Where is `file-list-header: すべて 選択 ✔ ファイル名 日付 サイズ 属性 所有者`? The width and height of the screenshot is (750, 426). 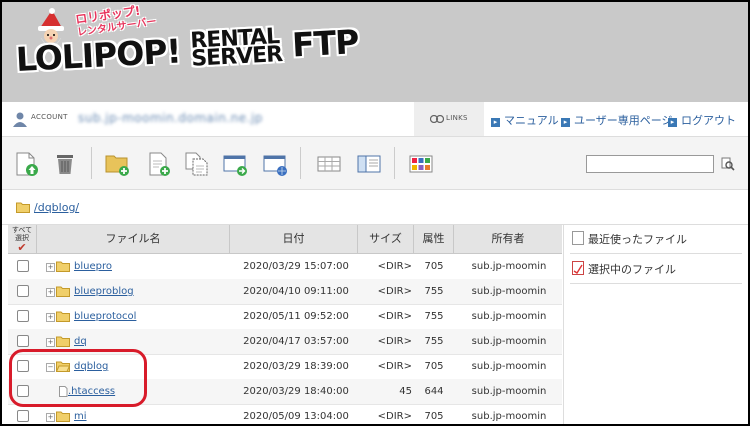
file-list-header: すべて 選択 ✔ ファイル名 日付 サイズ 属性 所有者 is located at coordinates (285, 239).